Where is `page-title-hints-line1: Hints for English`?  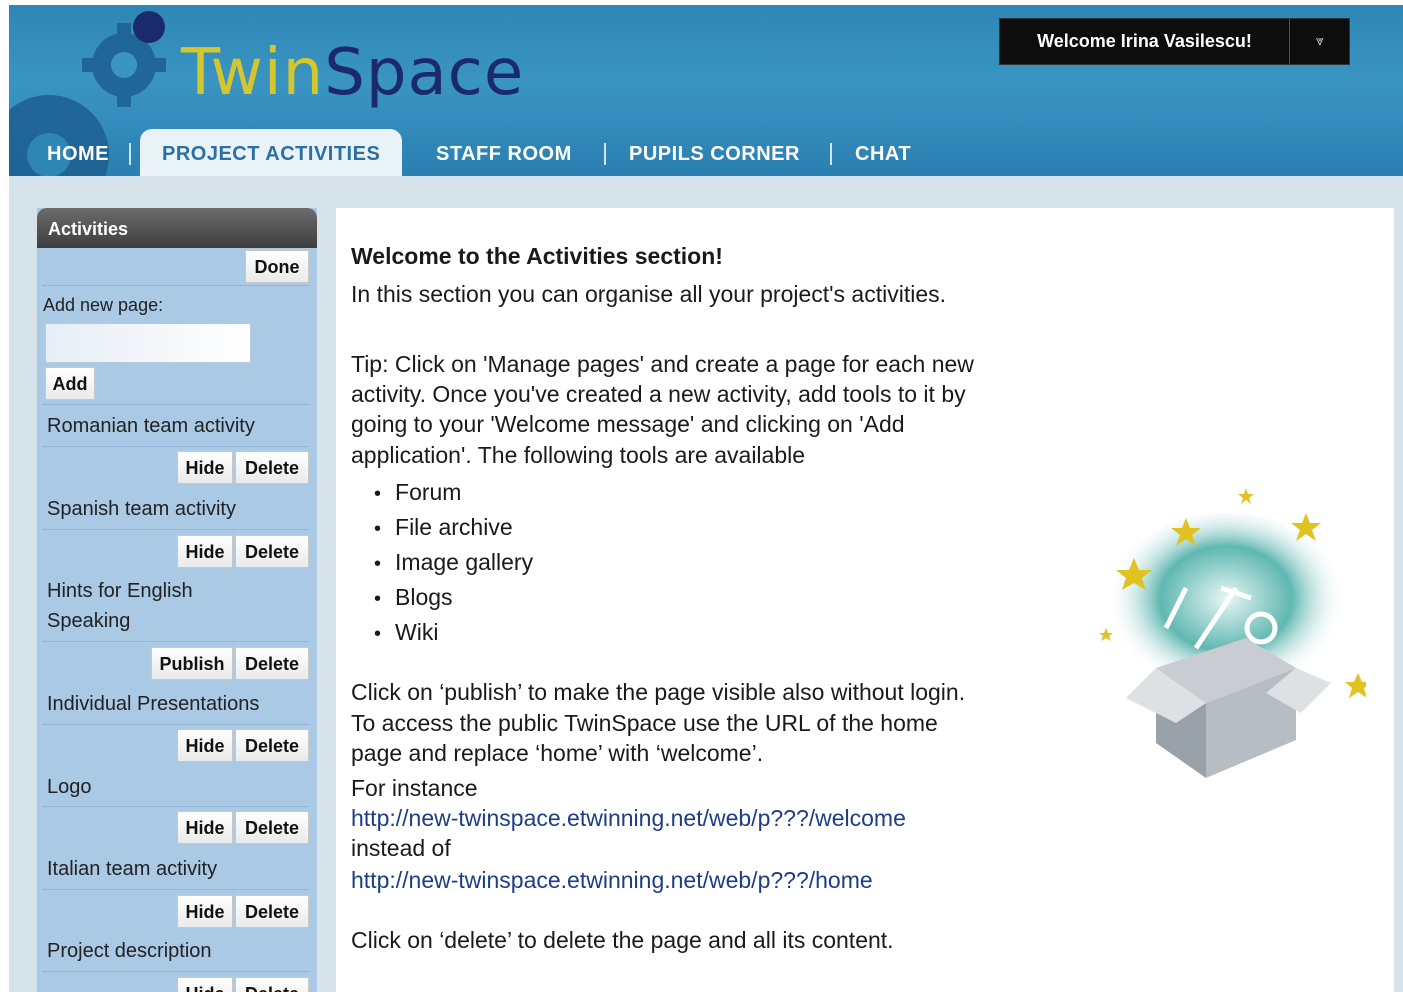 page-title-hints-line1: Hints for English is located at coordinates (120, 591).